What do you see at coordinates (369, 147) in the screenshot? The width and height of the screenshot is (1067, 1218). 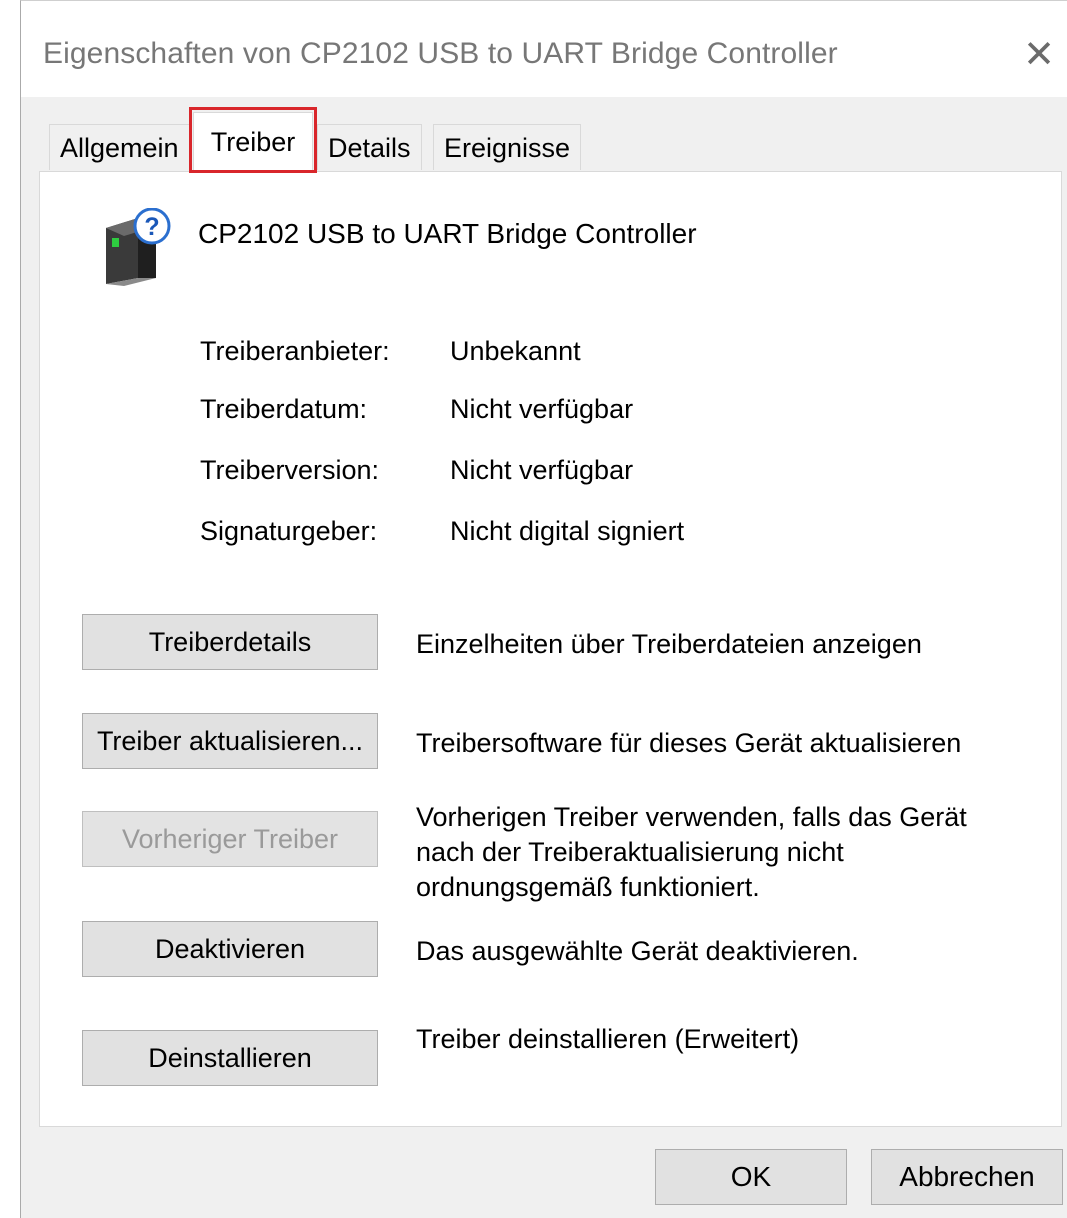 I see `tab-details: Details` at bounding box center [369, 147].